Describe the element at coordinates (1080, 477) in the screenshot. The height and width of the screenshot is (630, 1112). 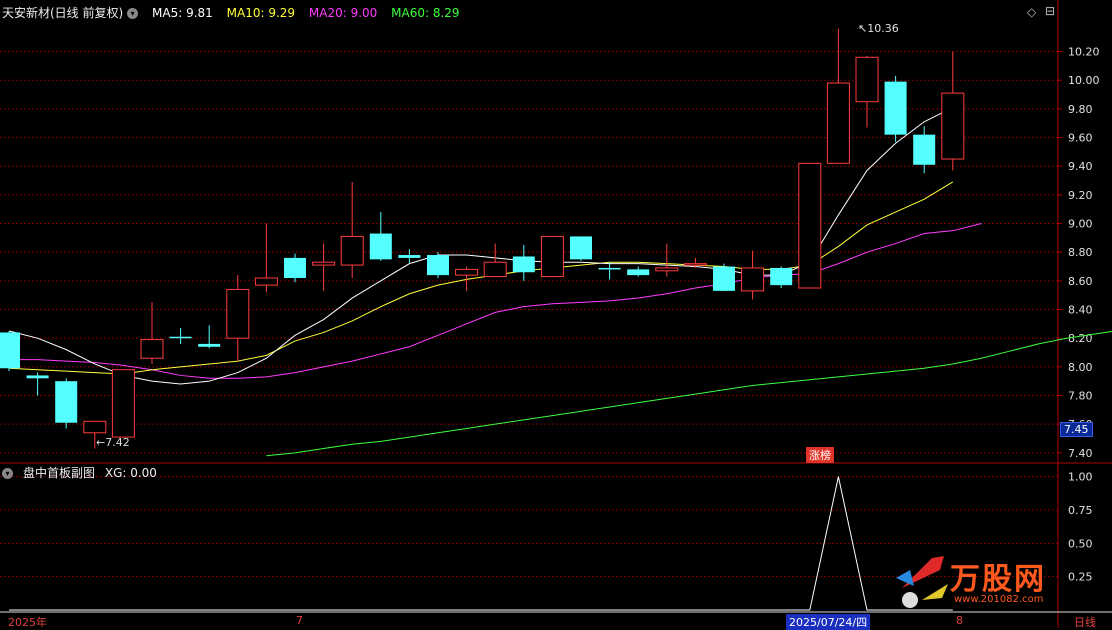
I see `sub-y-tick-label: 1.00` at that location.